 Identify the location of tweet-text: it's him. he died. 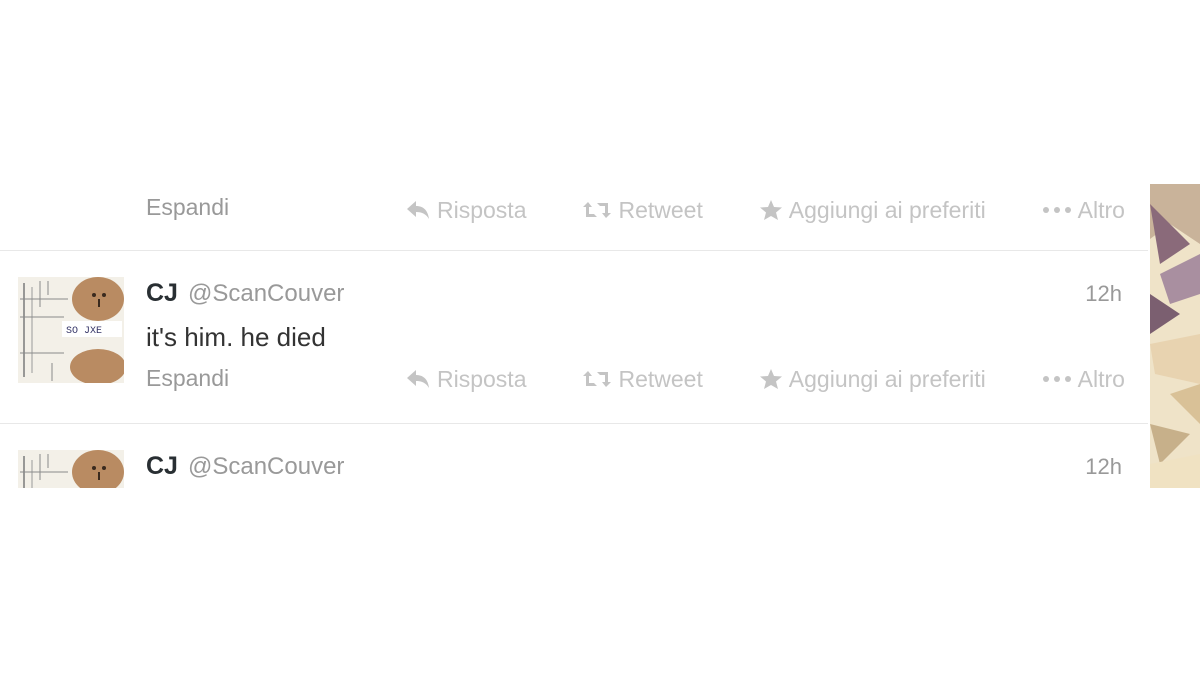
(236, 337).